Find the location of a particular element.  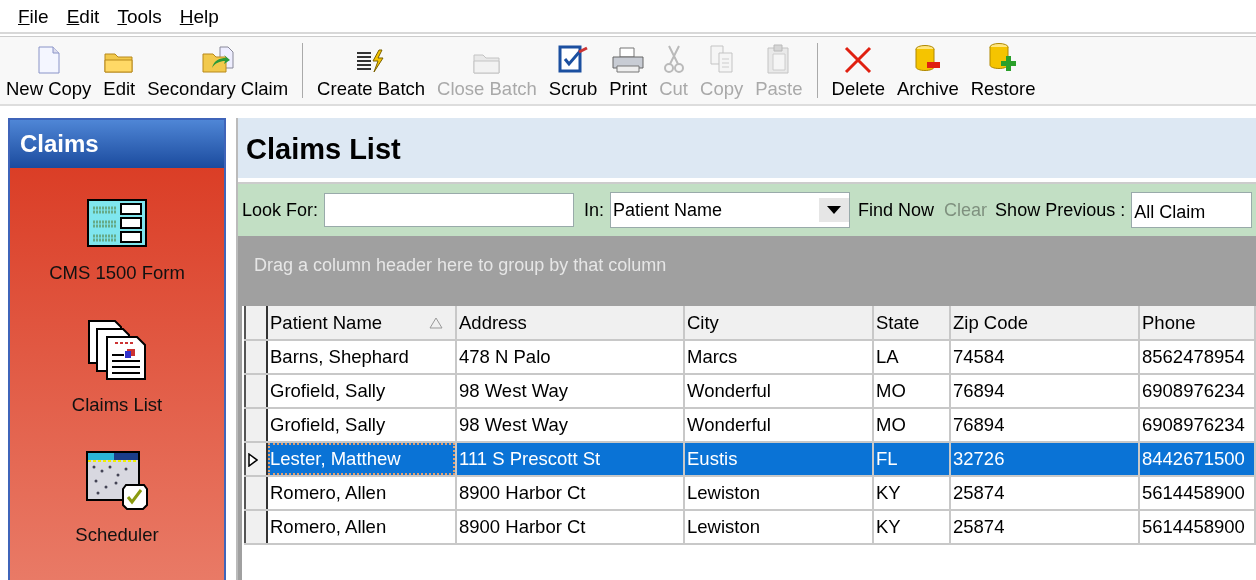

table-cell: 478 N Palo is located at coordinates (570, 357).